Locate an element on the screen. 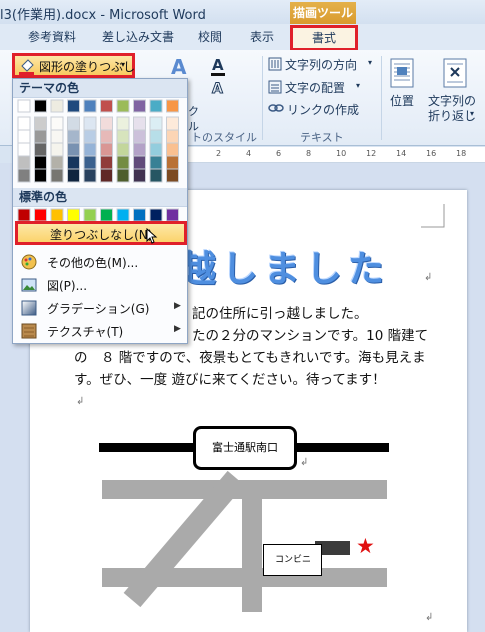  tab-format: 書式 is located at coordinates (324, 38).